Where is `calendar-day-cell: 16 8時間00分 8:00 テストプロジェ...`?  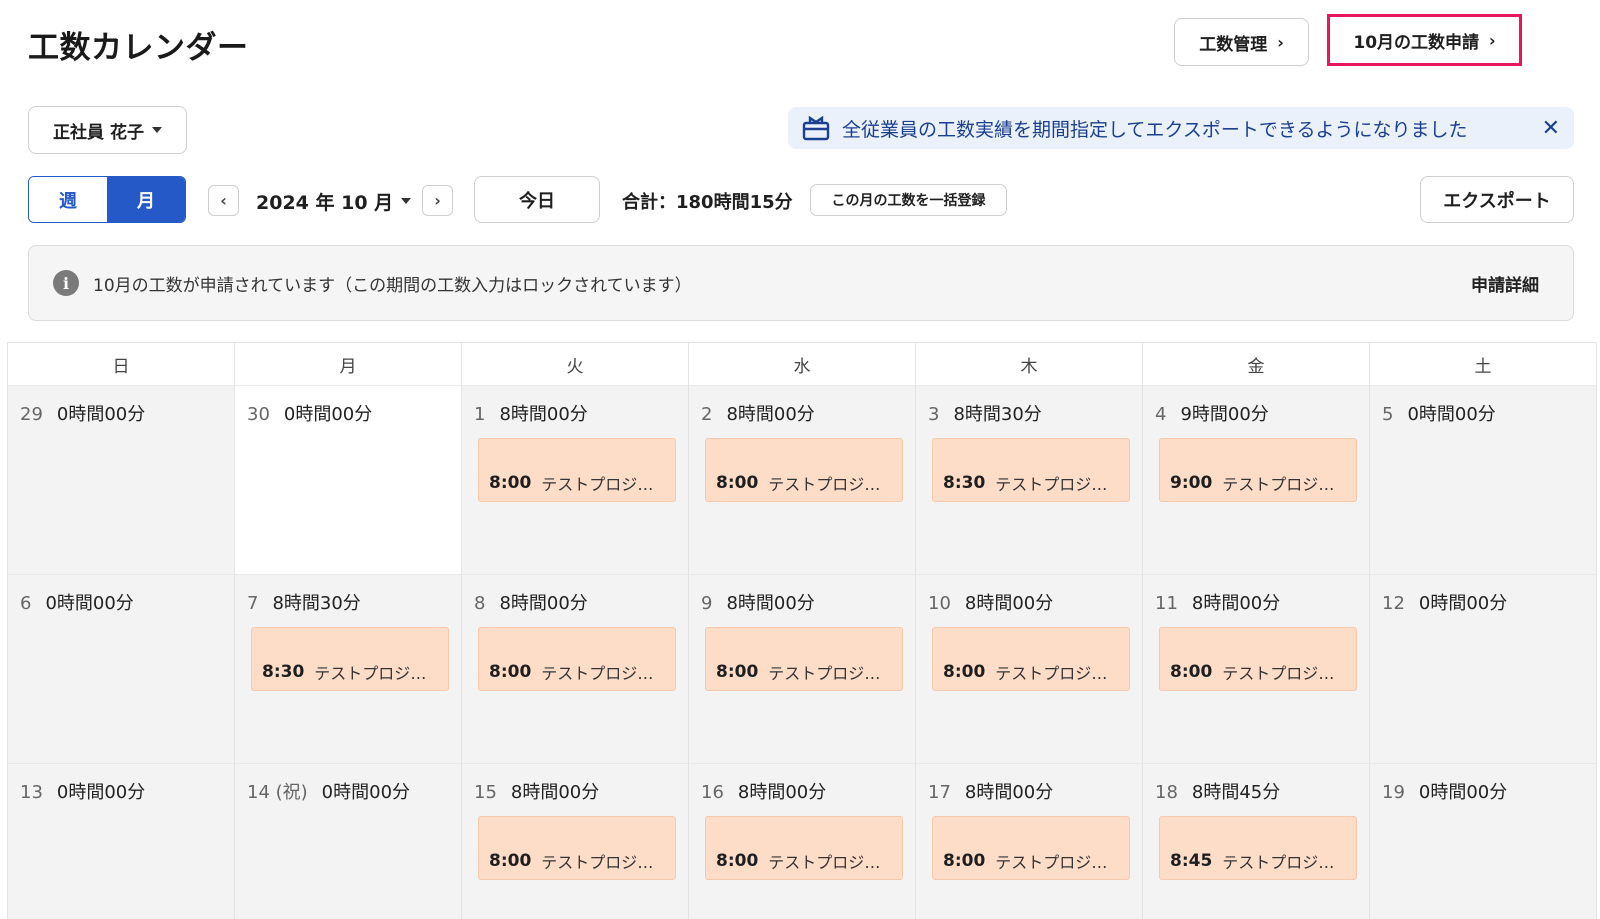
calendar-day-cell: 16 8時間00分 8:00 テストプロジェ... is located at coordinates (802, 841).